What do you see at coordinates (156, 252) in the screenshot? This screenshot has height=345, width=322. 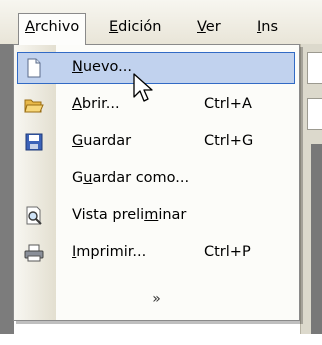 I see `menu-item-imprimir: Imprimir... Ctrl+P` at bounding box center [156, 252].